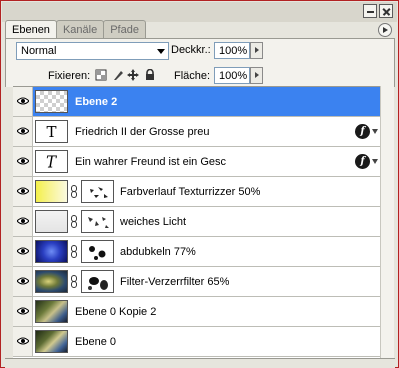  I want to click on fill-value: 100%, so click(233, 76).